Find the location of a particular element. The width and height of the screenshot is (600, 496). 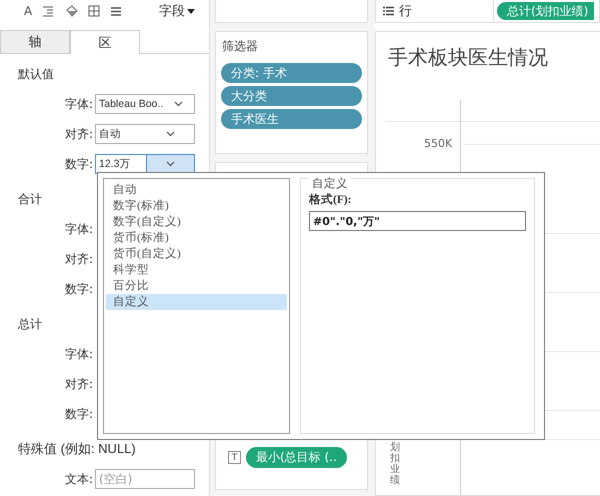

dropdown: Tableau Boo.. is located at coordinates (145, 104).